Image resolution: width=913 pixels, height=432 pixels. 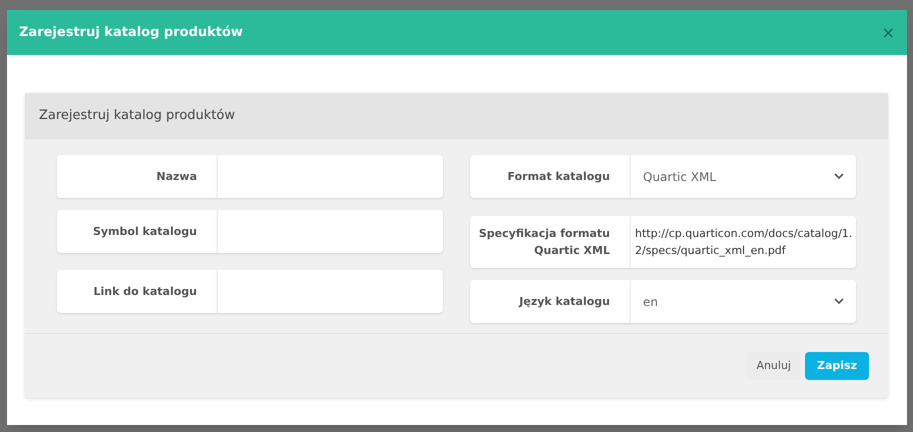 What do you see at coordinates (743, 242) in the screenshot?
I see `field-value: http://cp.quarticon.com/docs/catalog/1.2/specs/quartic_xml_en.pdf` at bounding box center [743, 242].